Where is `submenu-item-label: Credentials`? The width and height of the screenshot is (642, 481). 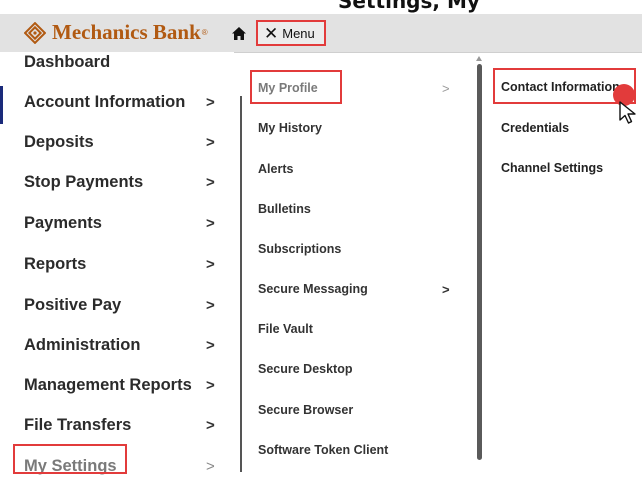
submenu-item-label: Credentials is located at coordinates (535, 128).